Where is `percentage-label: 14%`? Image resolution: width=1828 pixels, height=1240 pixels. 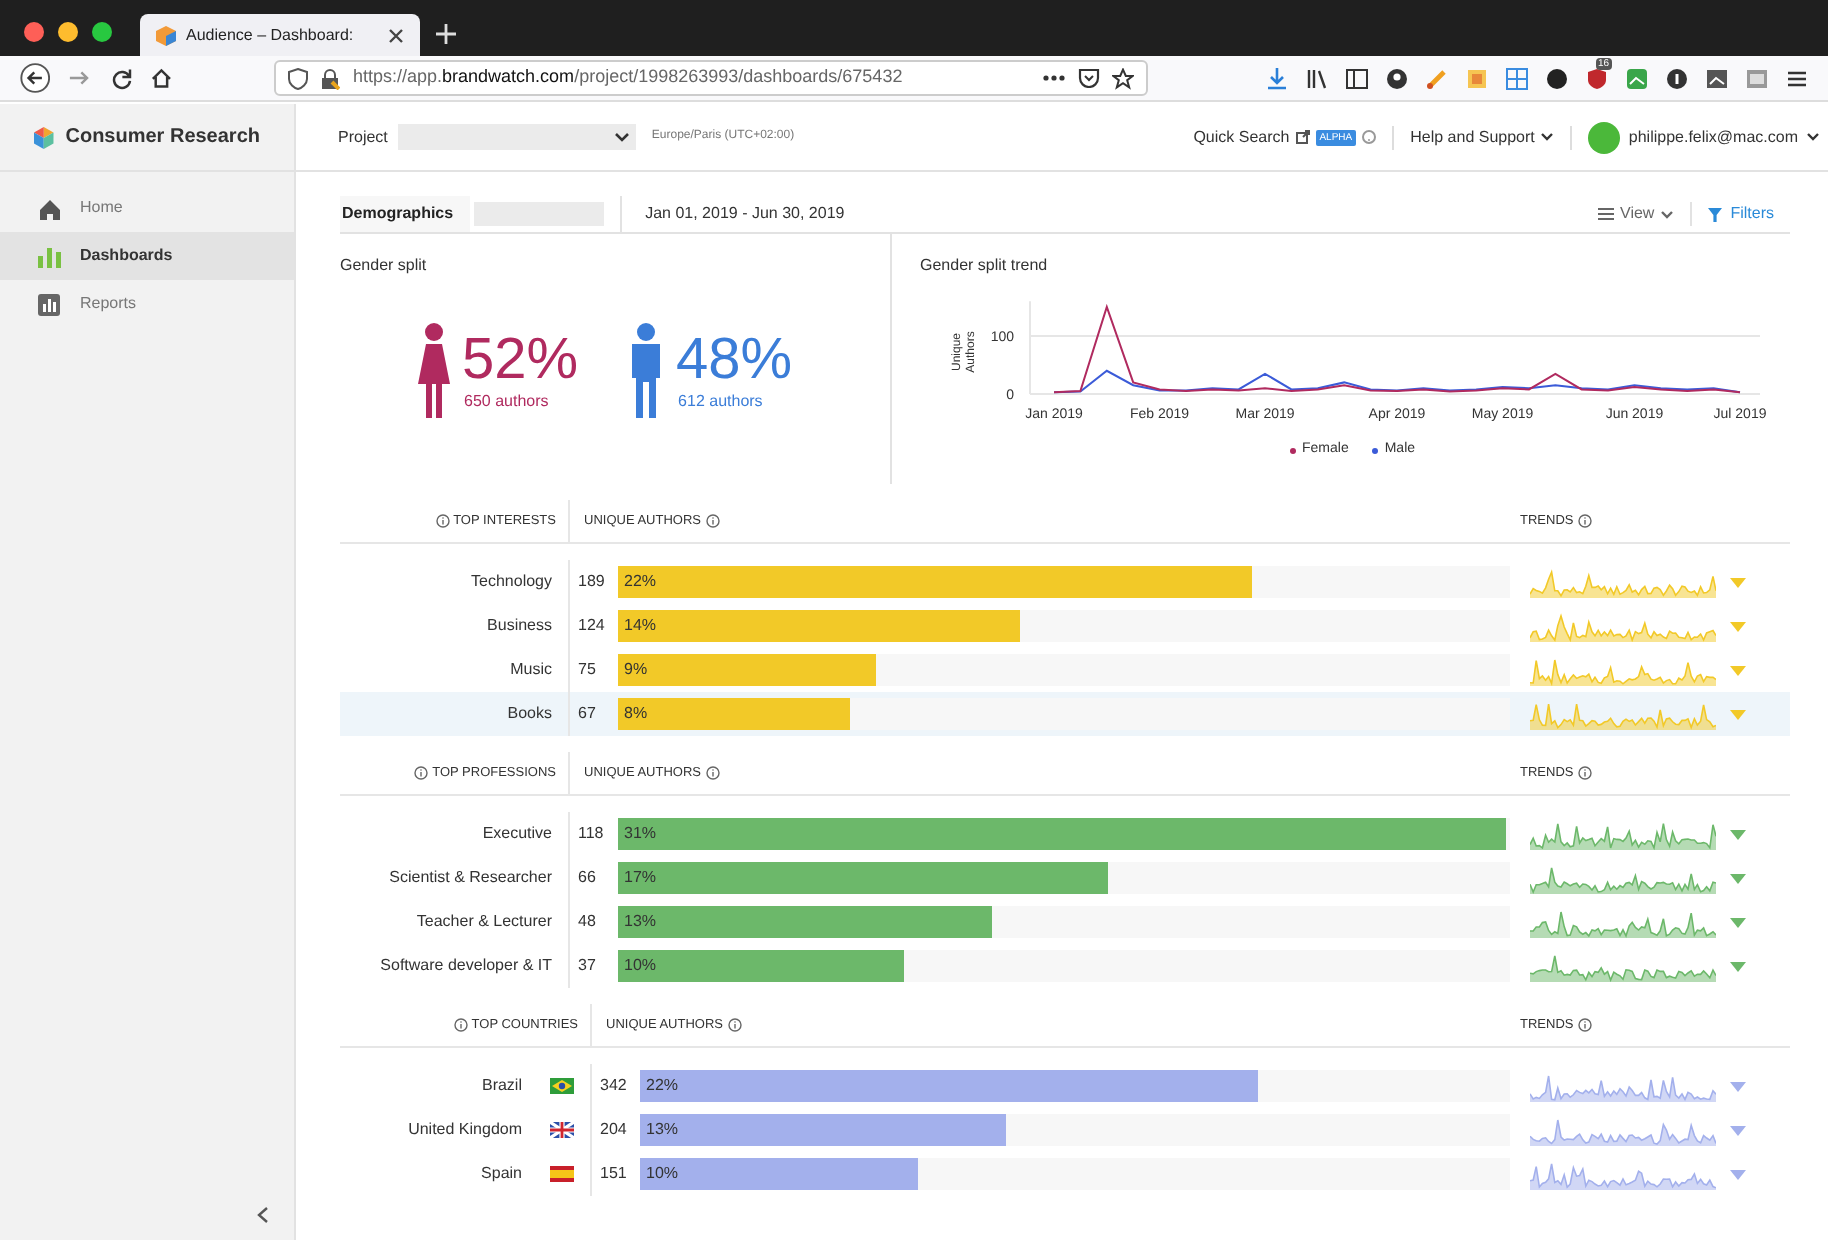 percentage-label: 14% is located at coordinates (640, 626).